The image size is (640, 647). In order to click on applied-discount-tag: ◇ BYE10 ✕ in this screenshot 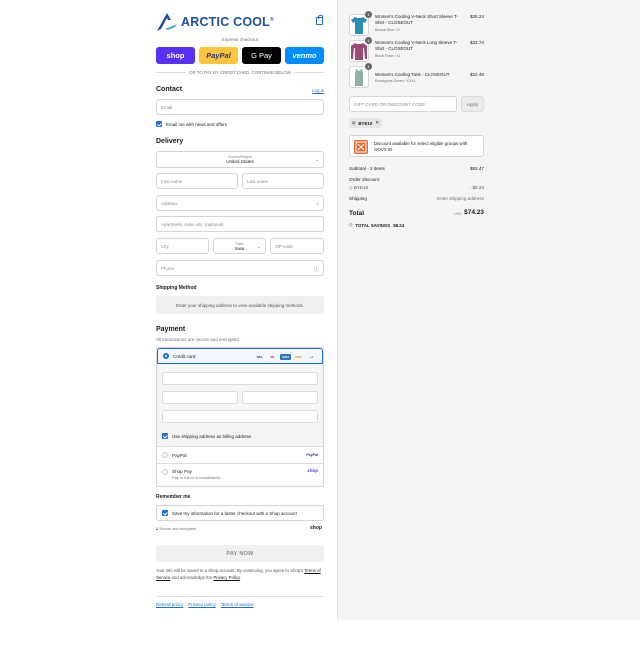, I will do `click(365, 123)`.